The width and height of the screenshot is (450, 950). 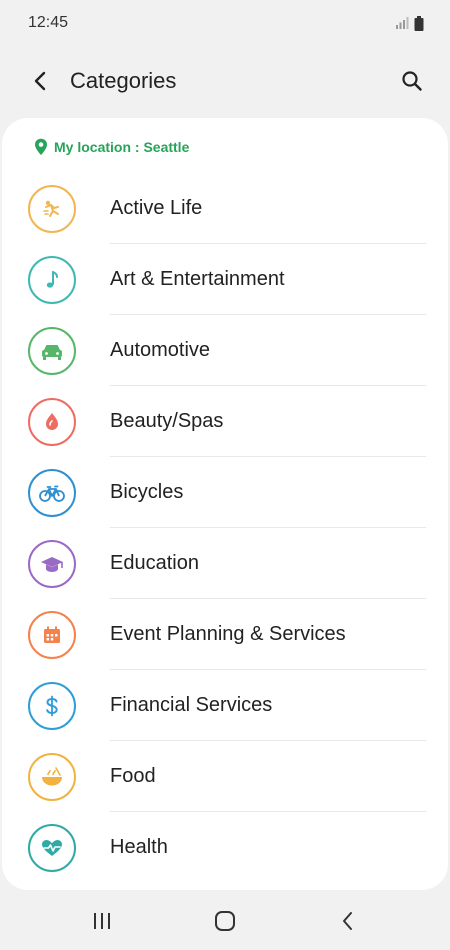 What do you see at coordinates (268, 421) in the screenshot?
I see `category-label: Beauty/Spas` at bounding box center [268, 421].